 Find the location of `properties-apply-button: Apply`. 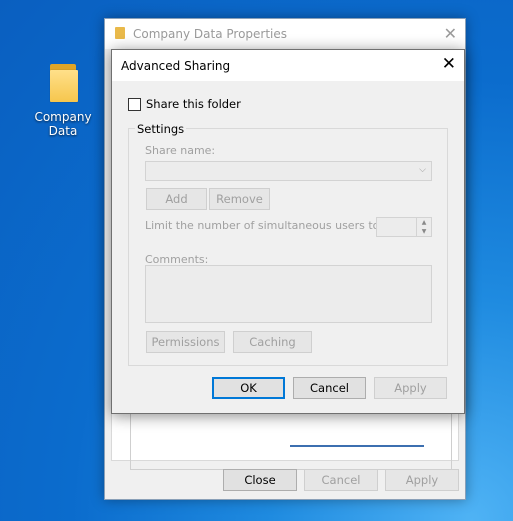

properties-apply-button: Apply is located at coordinates (422, 480).